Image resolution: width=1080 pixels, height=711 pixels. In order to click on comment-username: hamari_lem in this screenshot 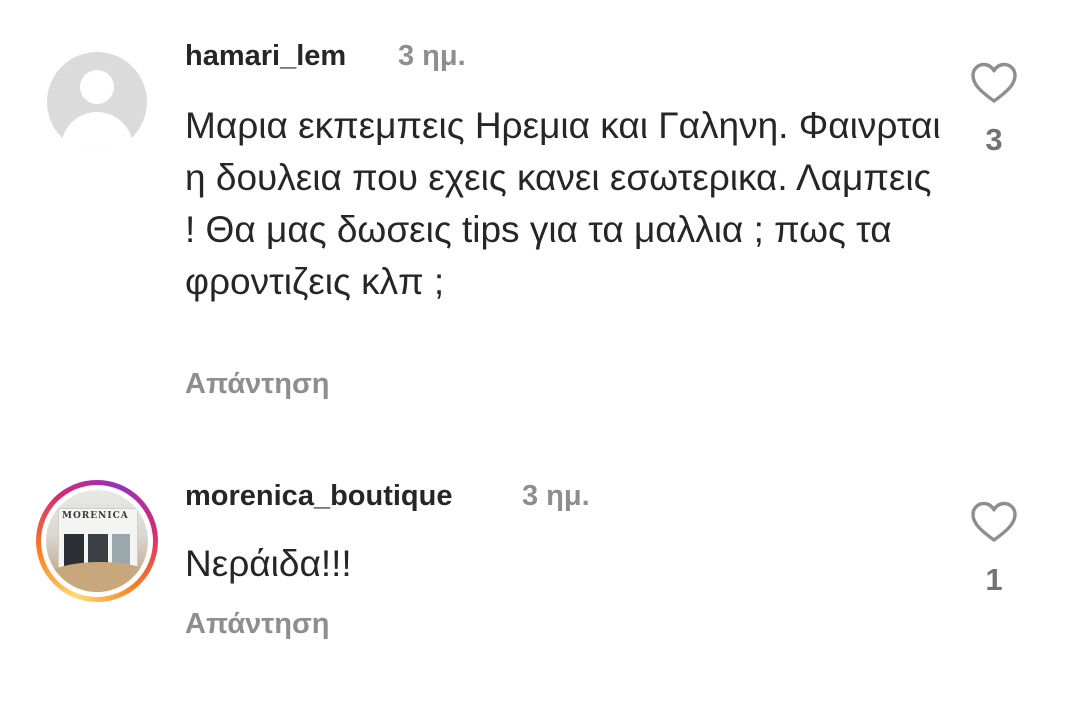, I will do `click(265, 56)`.